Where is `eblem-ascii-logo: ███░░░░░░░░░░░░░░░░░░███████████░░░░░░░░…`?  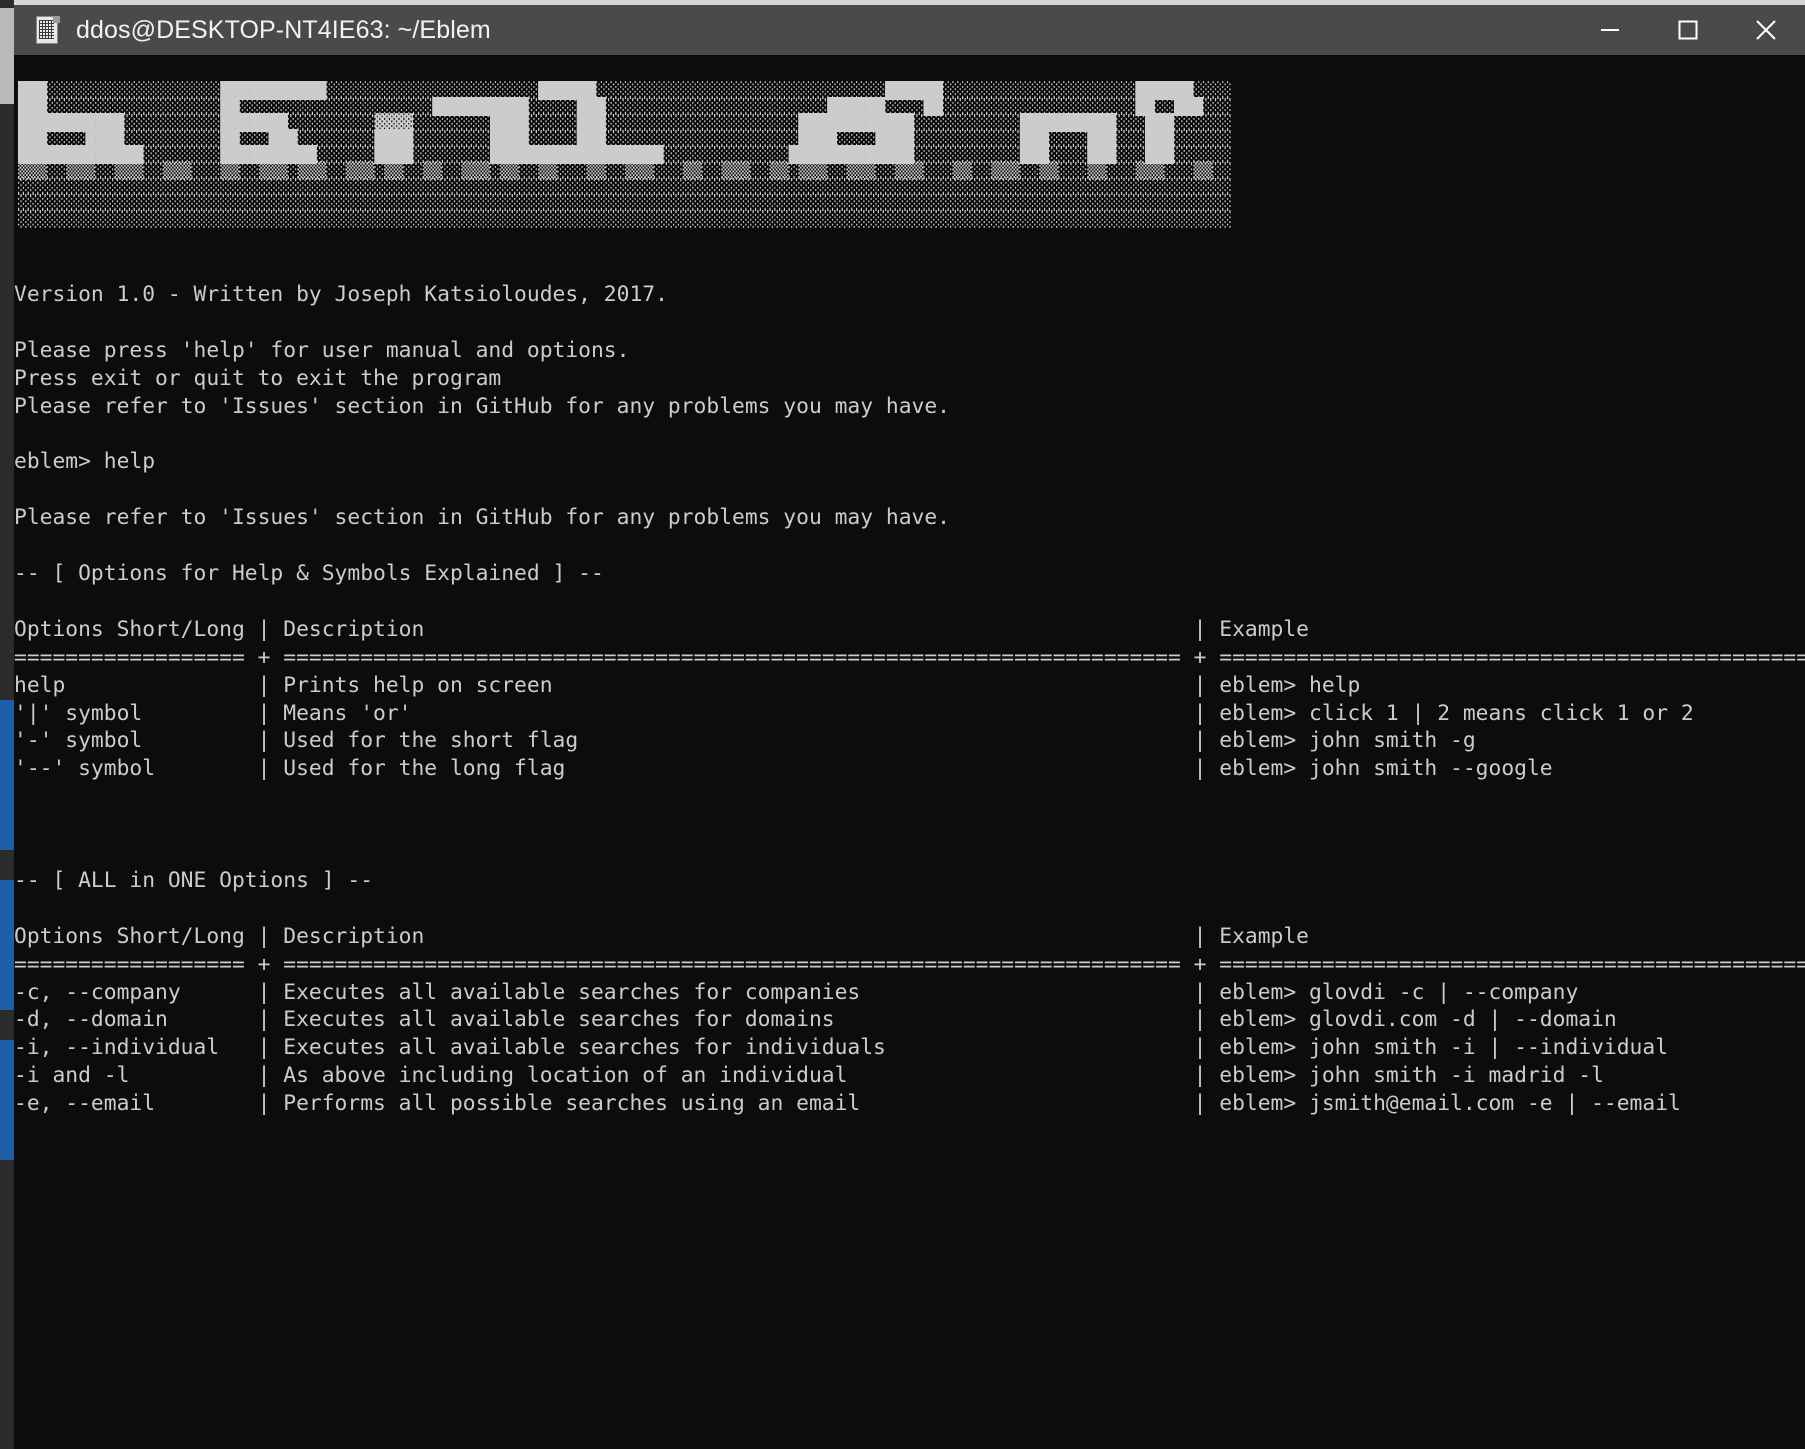 eblem-ascii-logo: ███░░░░░░░░░░░░░░░░░░███████████░░░░░░░░… is located at coordinates (625, 154).